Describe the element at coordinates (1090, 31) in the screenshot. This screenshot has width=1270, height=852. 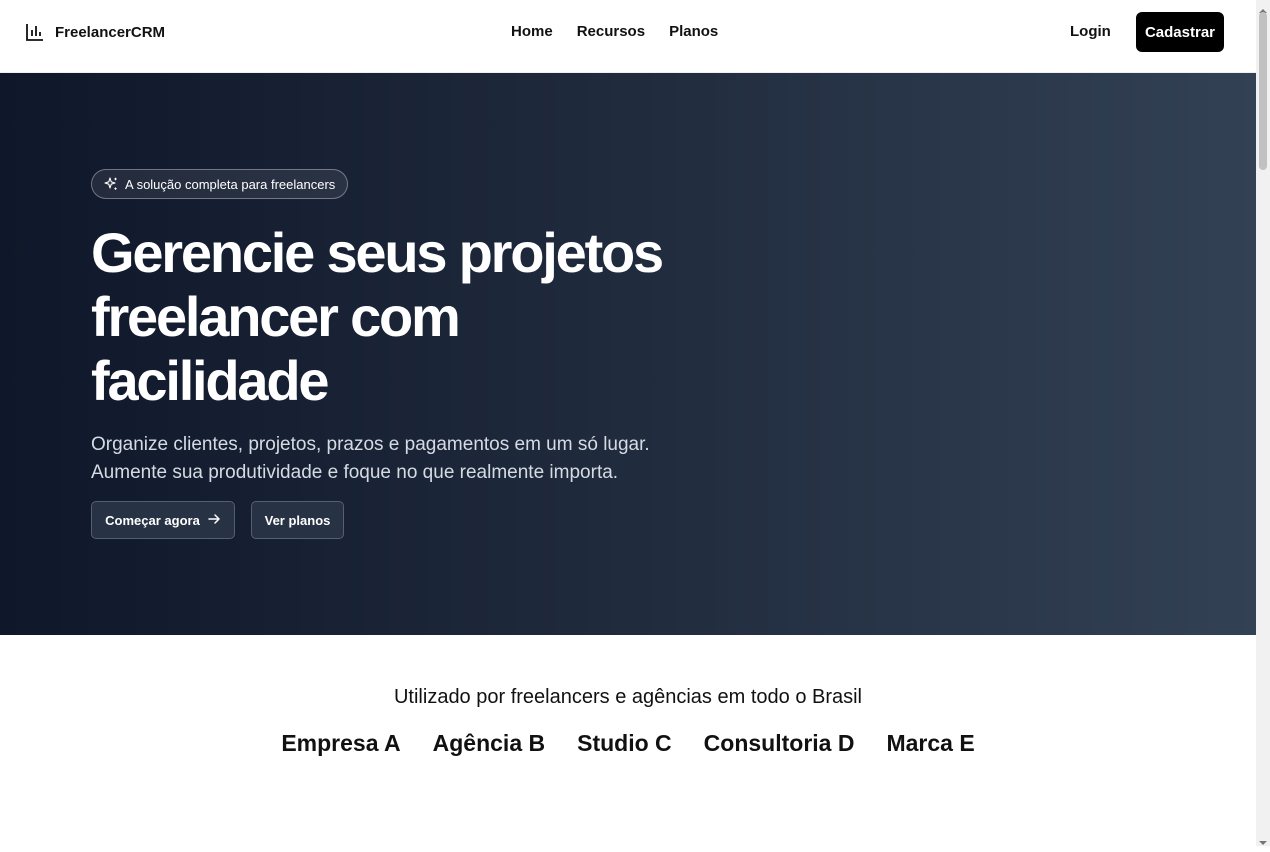
I see `login-link: Login` at that location.